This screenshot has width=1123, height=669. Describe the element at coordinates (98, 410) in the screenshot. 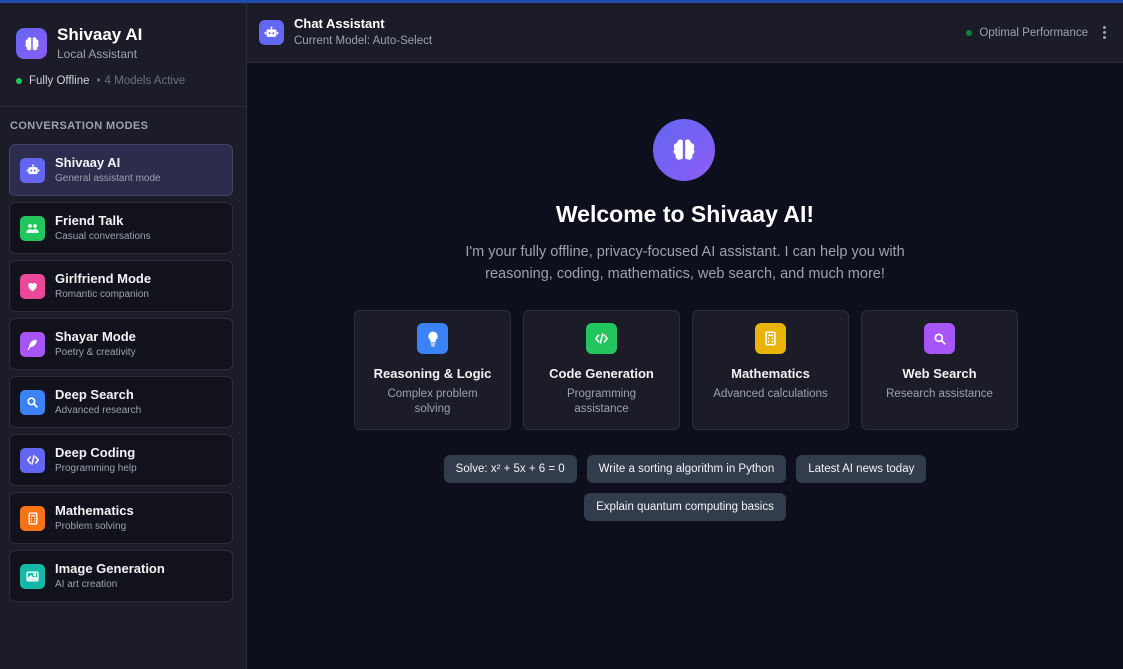

I see `mode-description: Advanced research` at that location.